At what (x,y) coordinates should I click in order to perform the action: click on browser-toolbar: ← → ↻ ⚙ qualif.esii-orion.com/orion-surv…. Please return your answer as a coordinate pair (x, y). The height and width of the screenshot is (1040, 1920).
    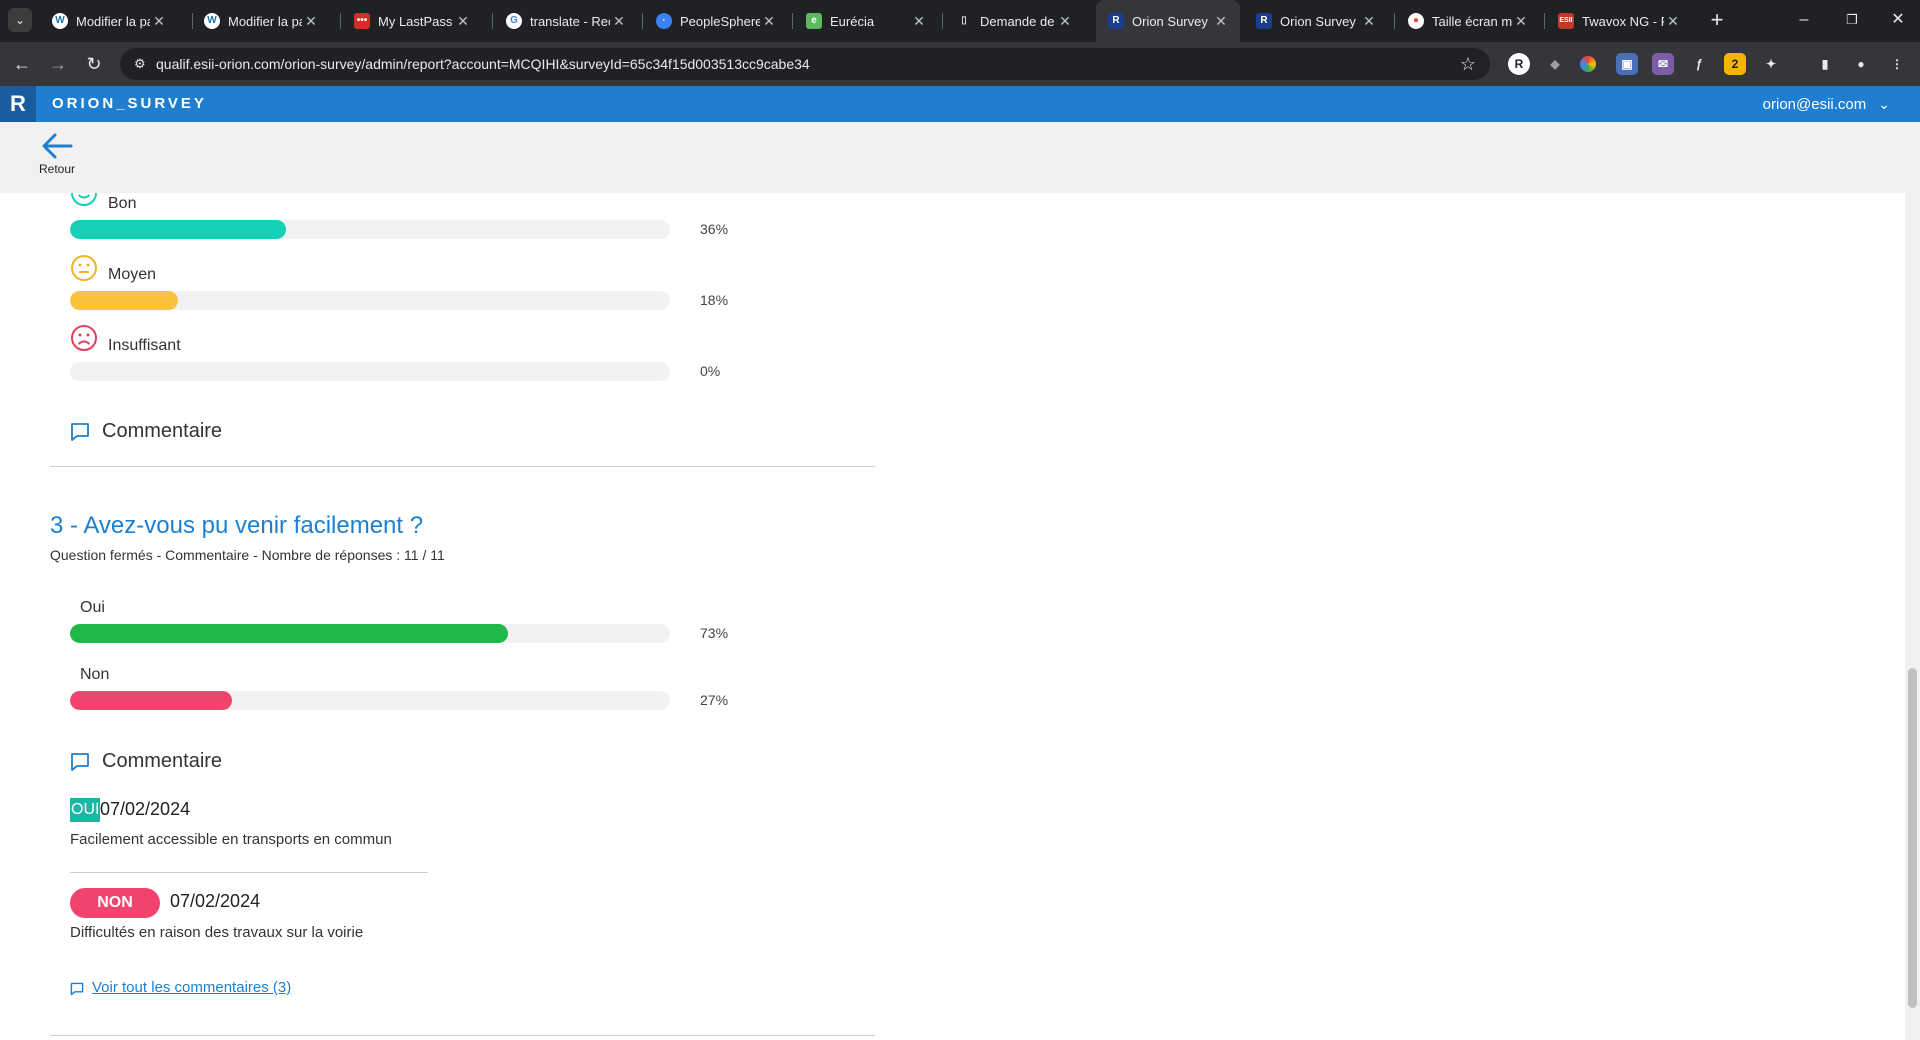
    Looking at the image, I should click on (960, 64).